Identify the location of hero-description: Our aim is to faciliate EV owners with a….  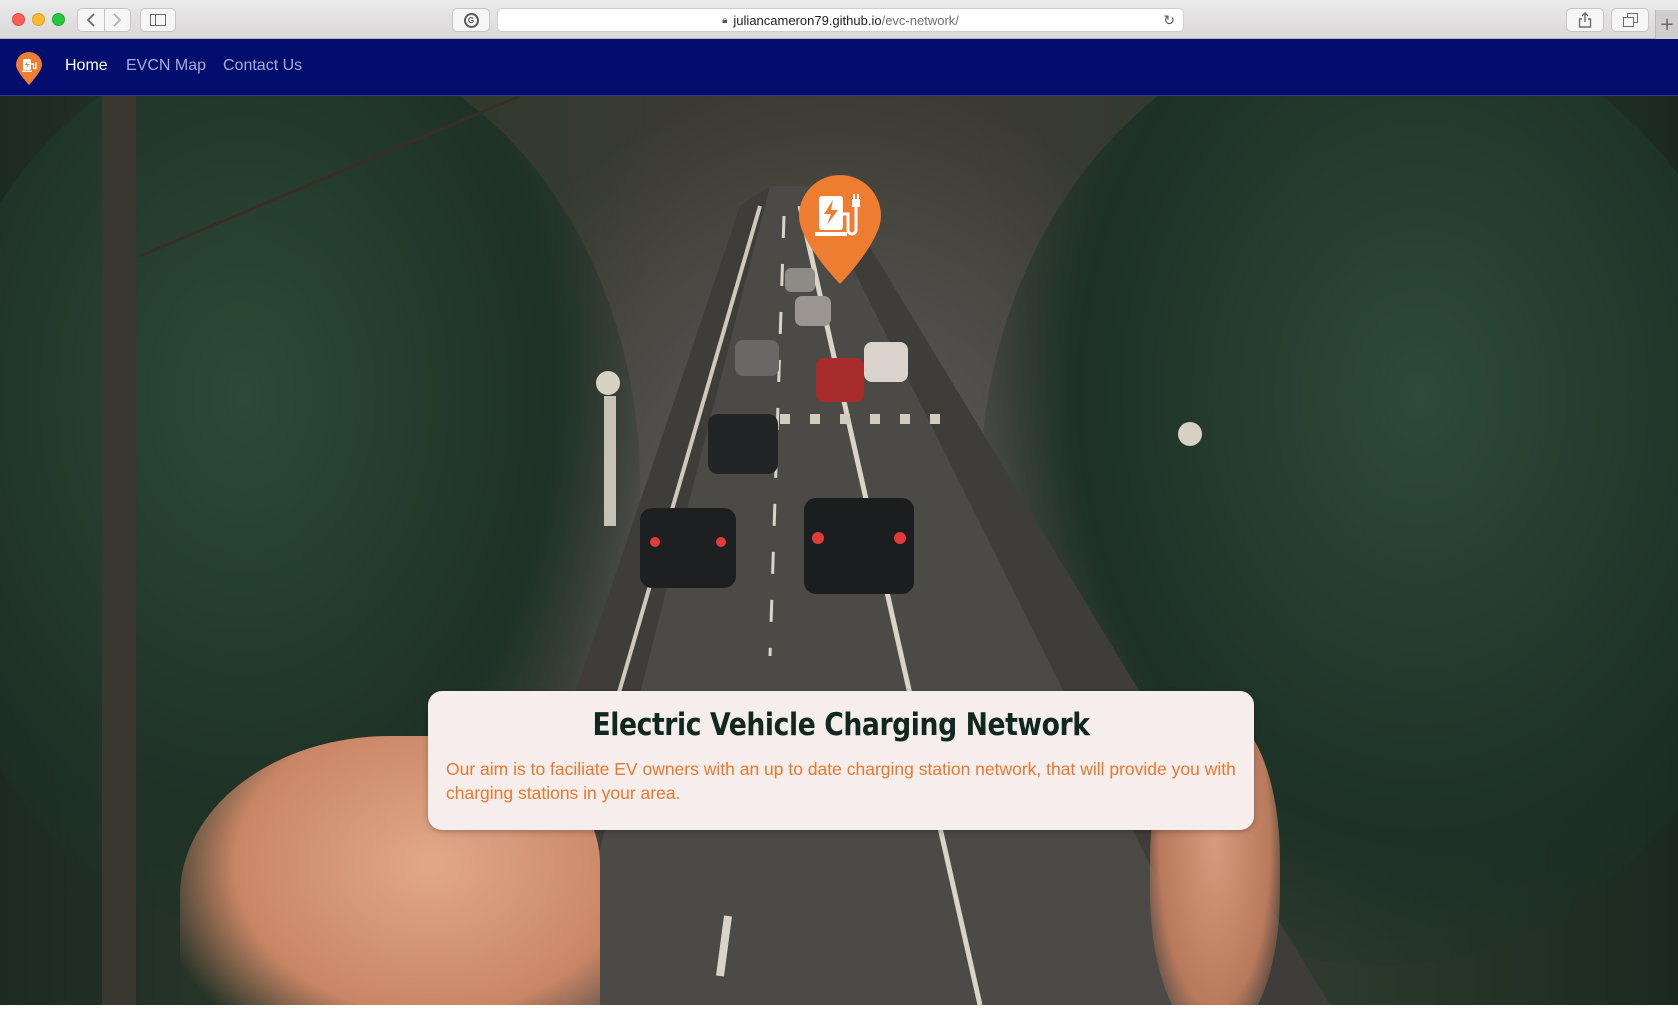
(841, 781).